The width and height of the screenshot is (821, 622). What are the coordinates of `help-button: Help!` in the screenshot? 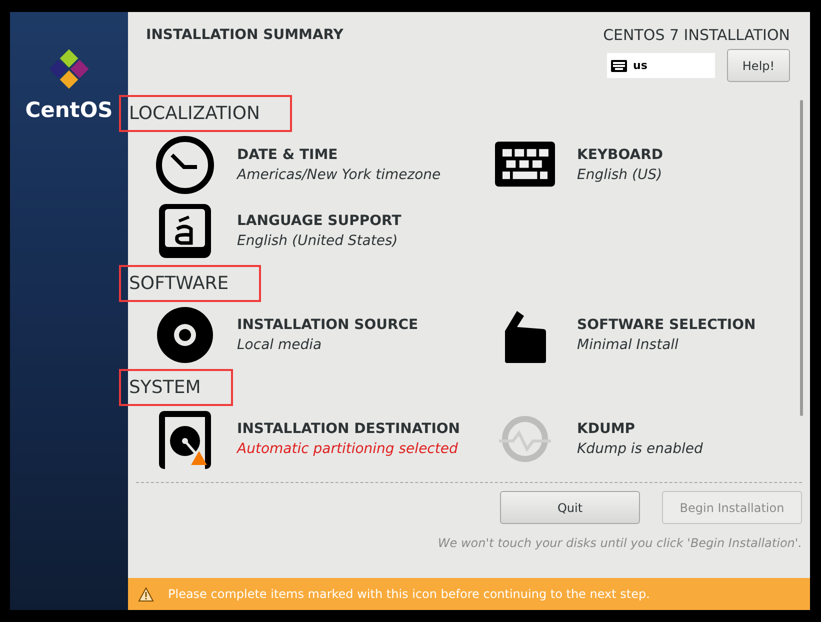 It's located at (758, 65).